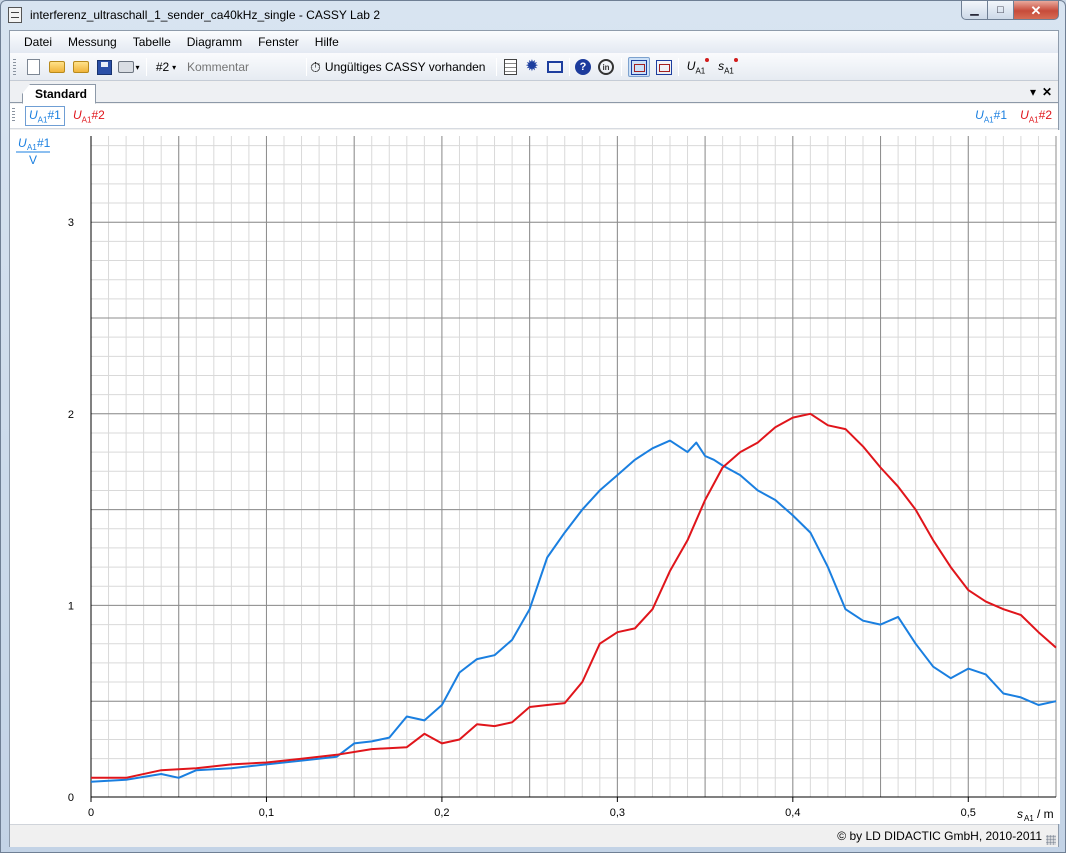  I want to click on tab-strip: Standard ▾ ✕, so click(534, 93).